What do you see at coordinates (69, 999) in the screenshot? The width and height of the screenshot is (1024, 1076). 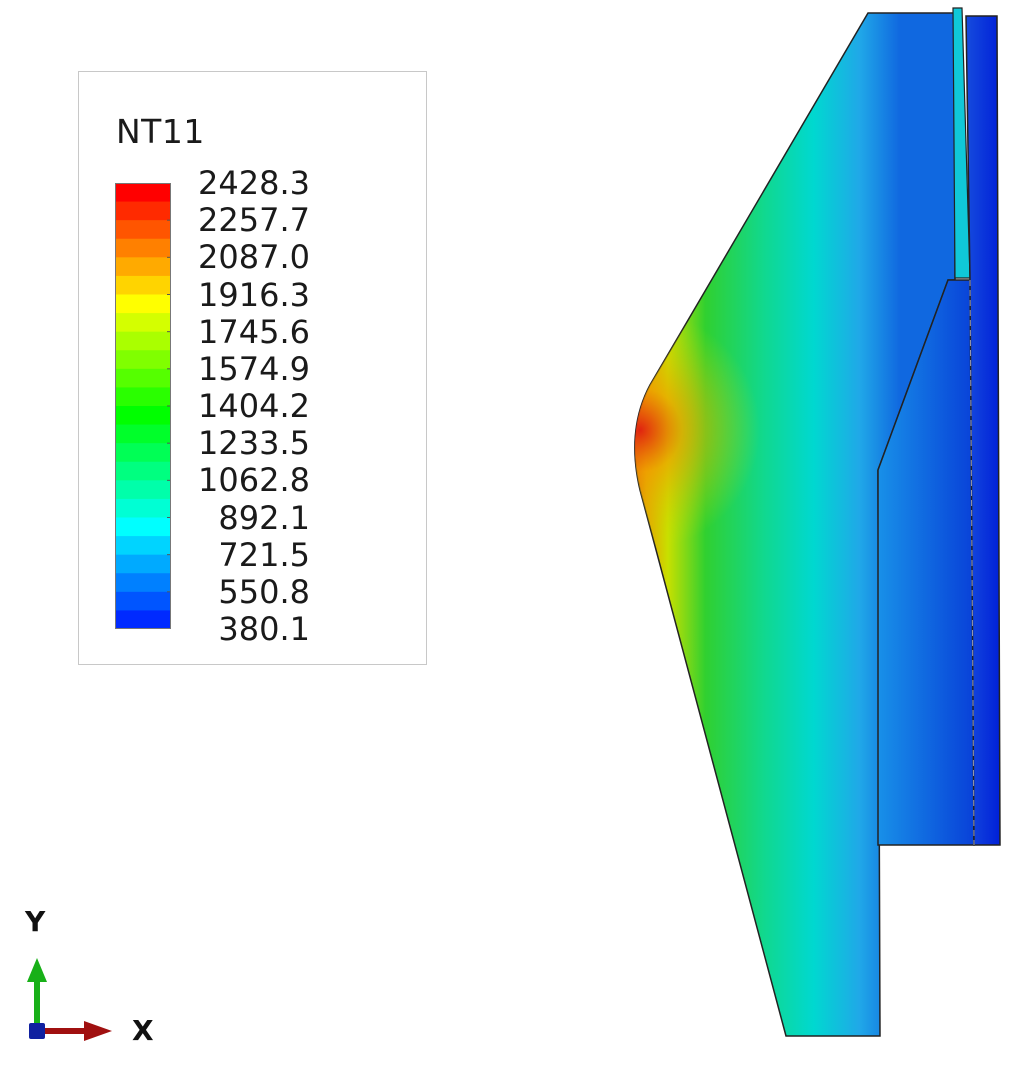 I see `axis-triad` at bounding box center [69, 999].